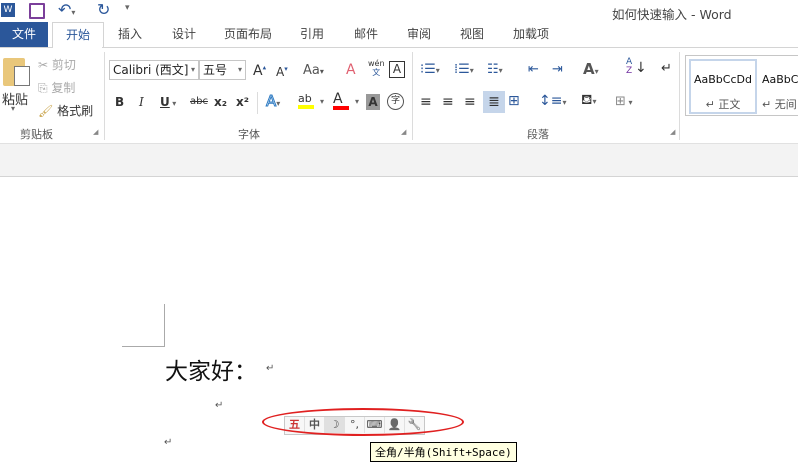 This screenshot has height=471, width=798. Describe the element at coordinates (464, 69) in the screenshot. I see `numbering-icon: ⁞☰▾` at that location.